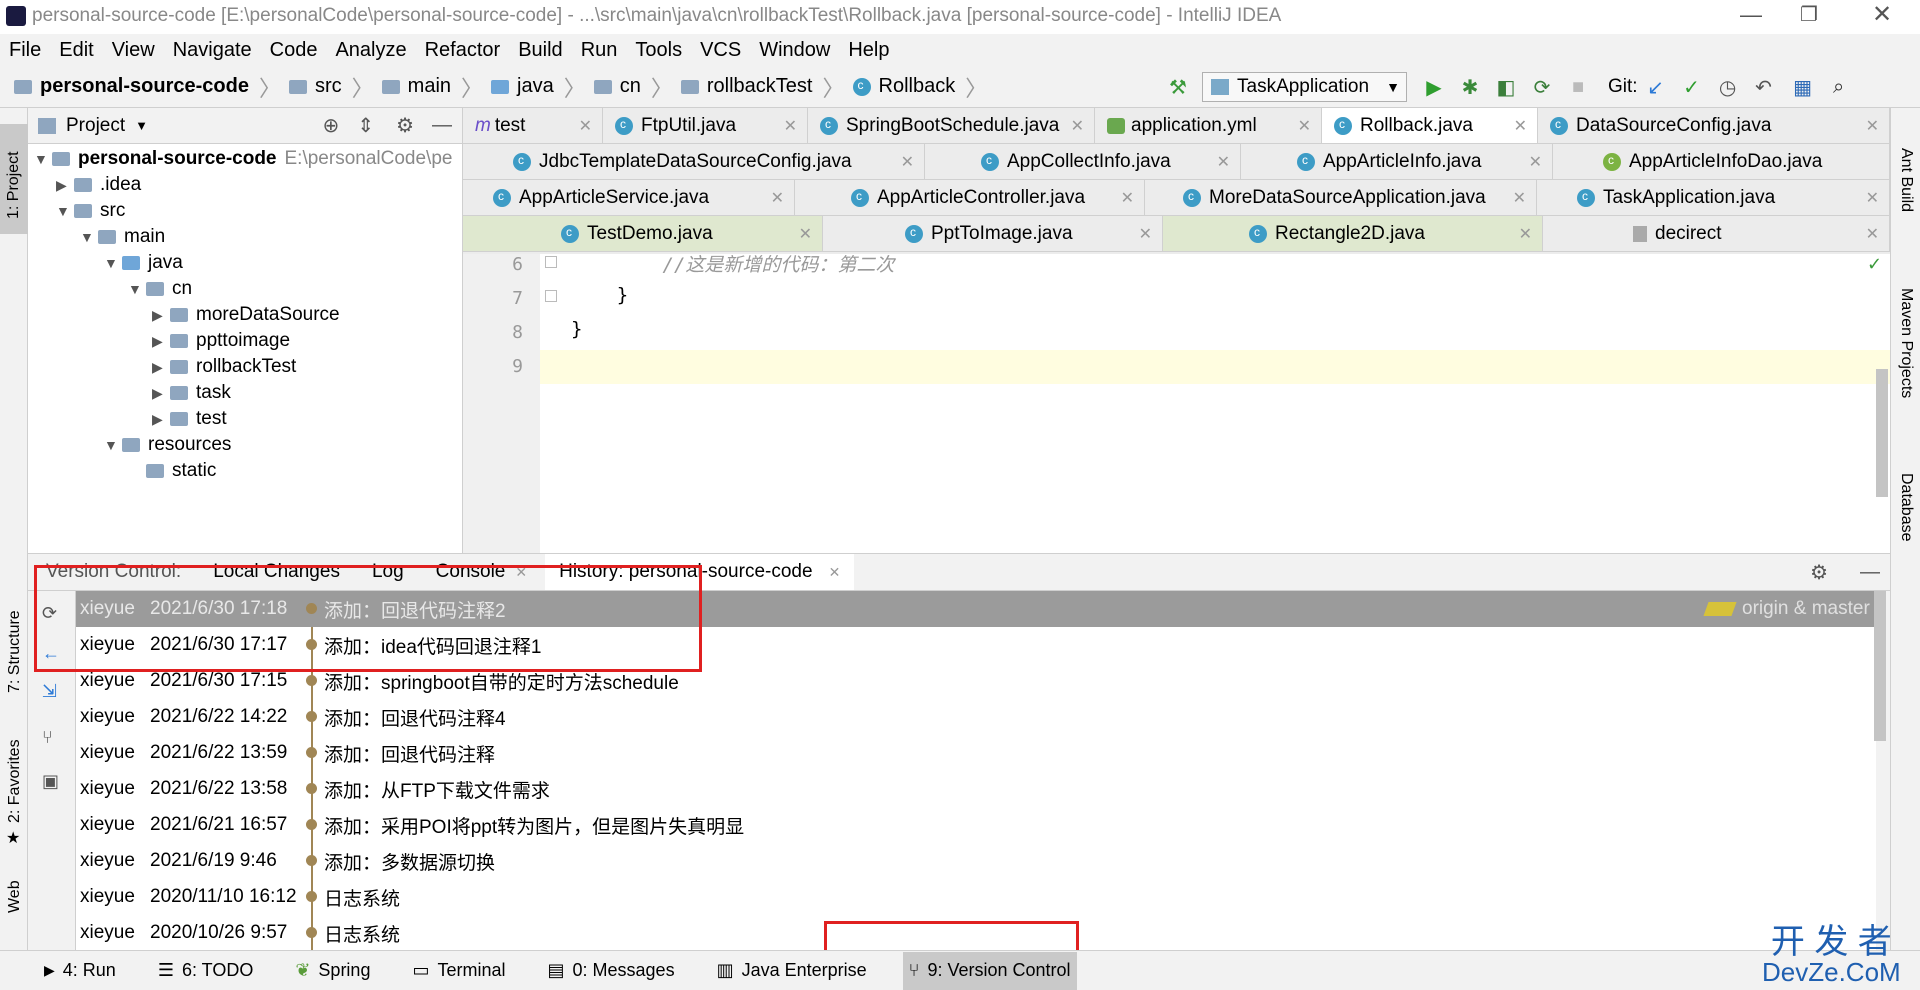  I want to click on git-history-icon: ◷, so click(1728, 87).